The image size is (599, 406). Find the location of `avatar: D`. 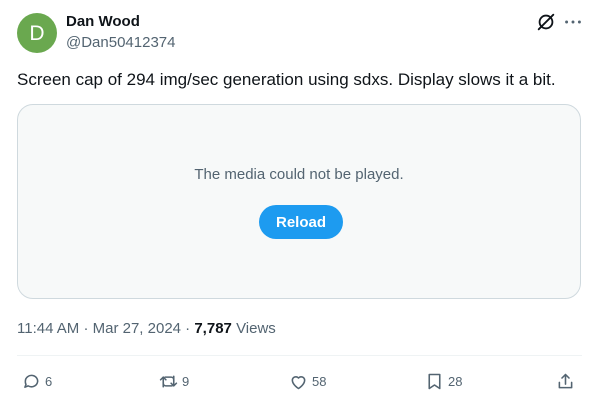

avatar: D is located at coordinates (37, 33).